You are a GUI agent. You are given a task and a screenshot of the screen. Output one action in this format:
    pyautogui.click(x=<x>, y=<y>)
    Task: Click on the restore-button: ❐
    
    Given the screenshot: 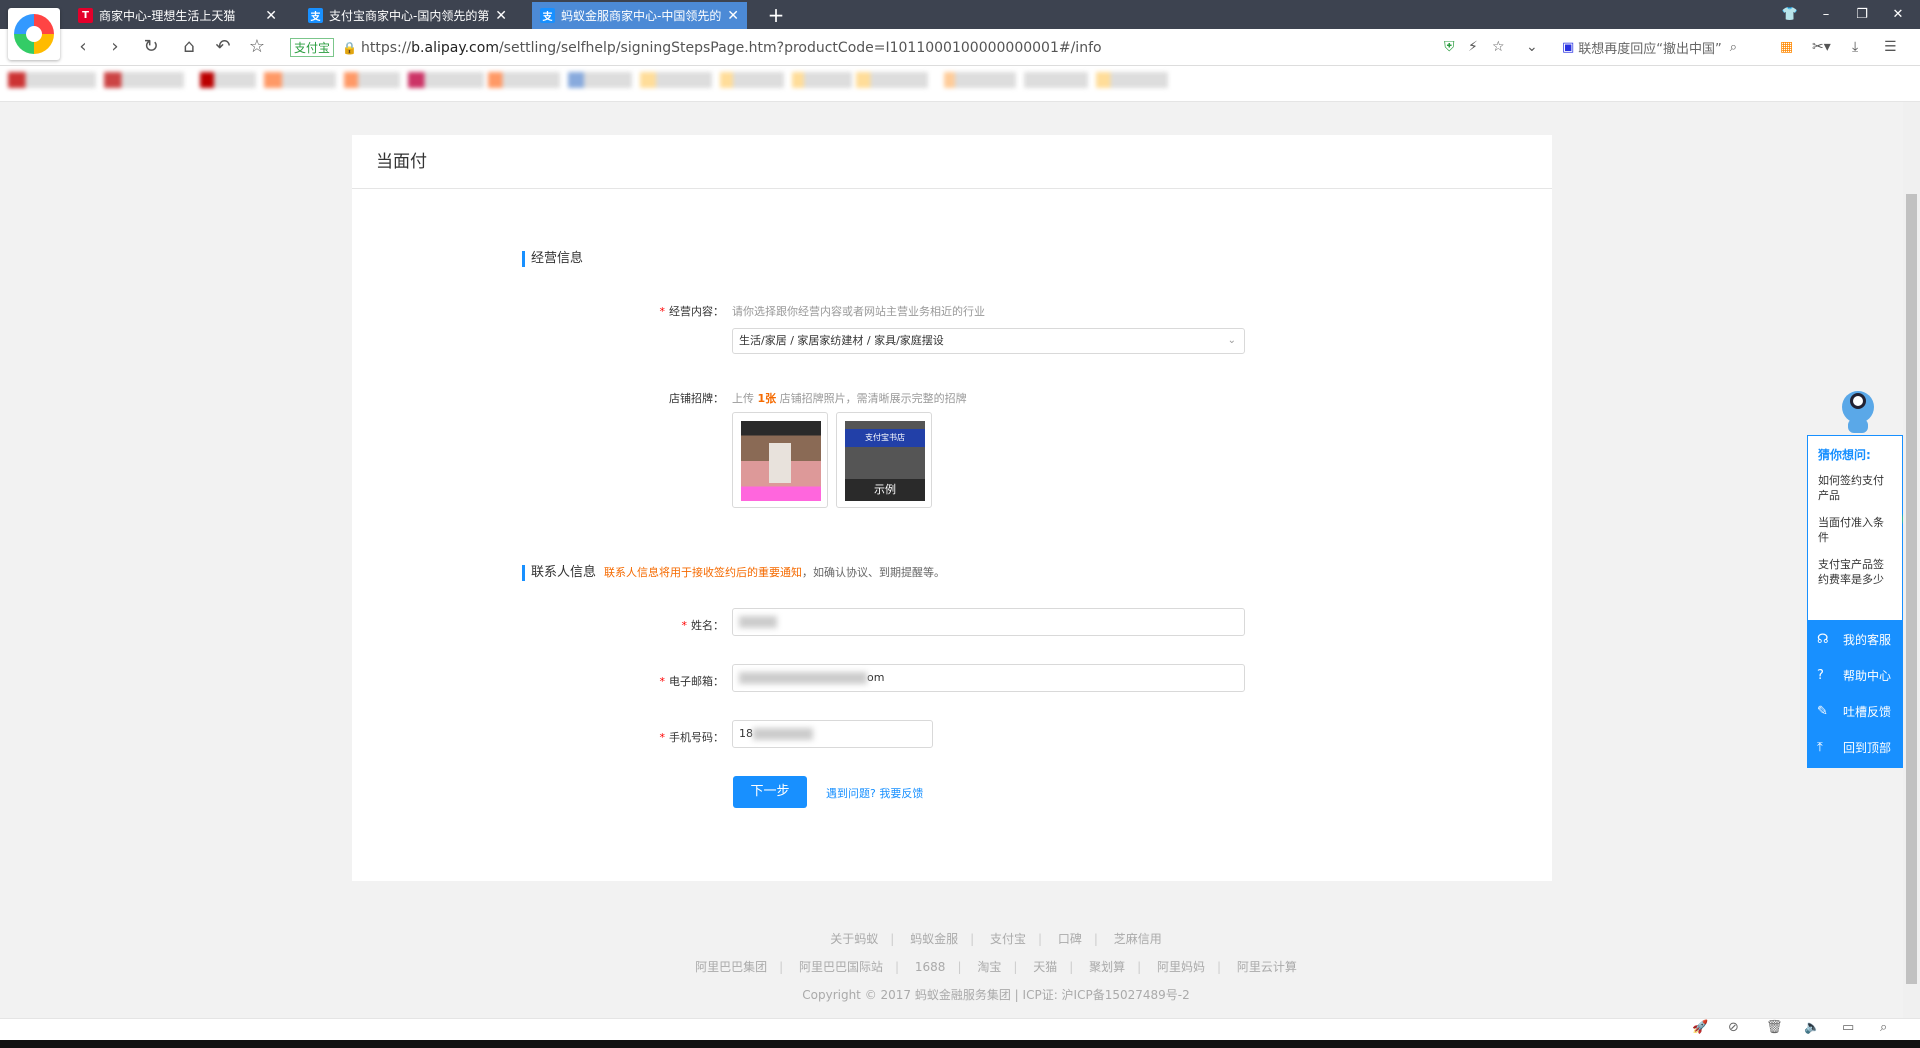 What is the action you would take?
    pyautogui.click(x=1862, y=14)
    